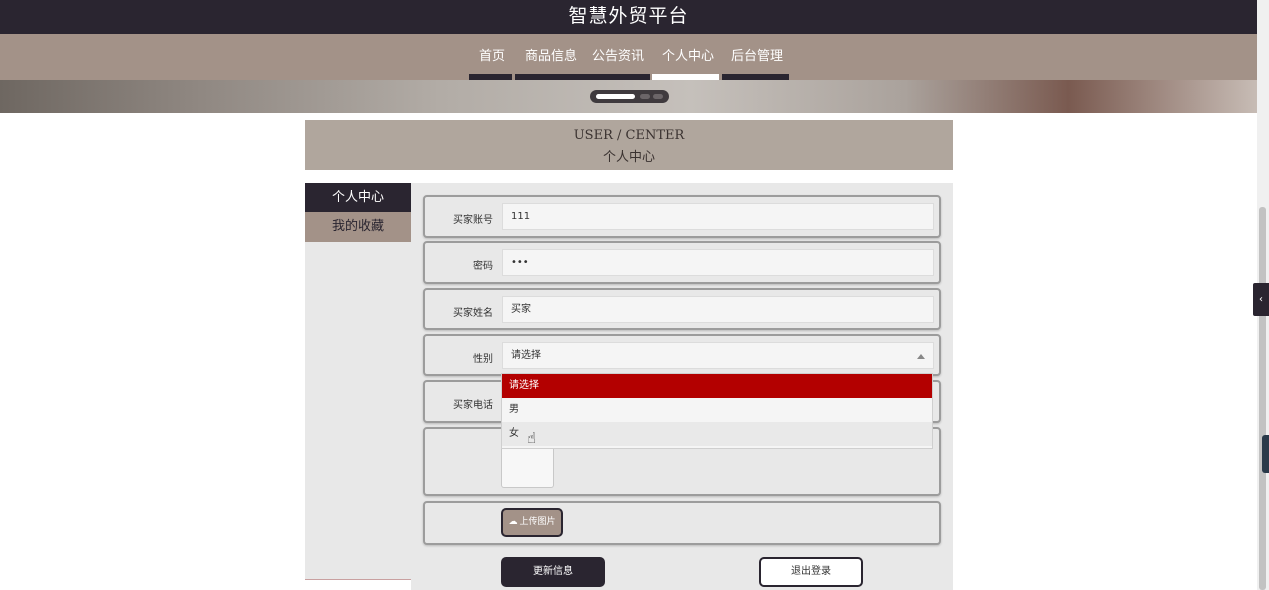 The width and height of the screenshot is (1269, 590). I want to click on section-header: USER / CENTER 个人中心, so click(629, 145).